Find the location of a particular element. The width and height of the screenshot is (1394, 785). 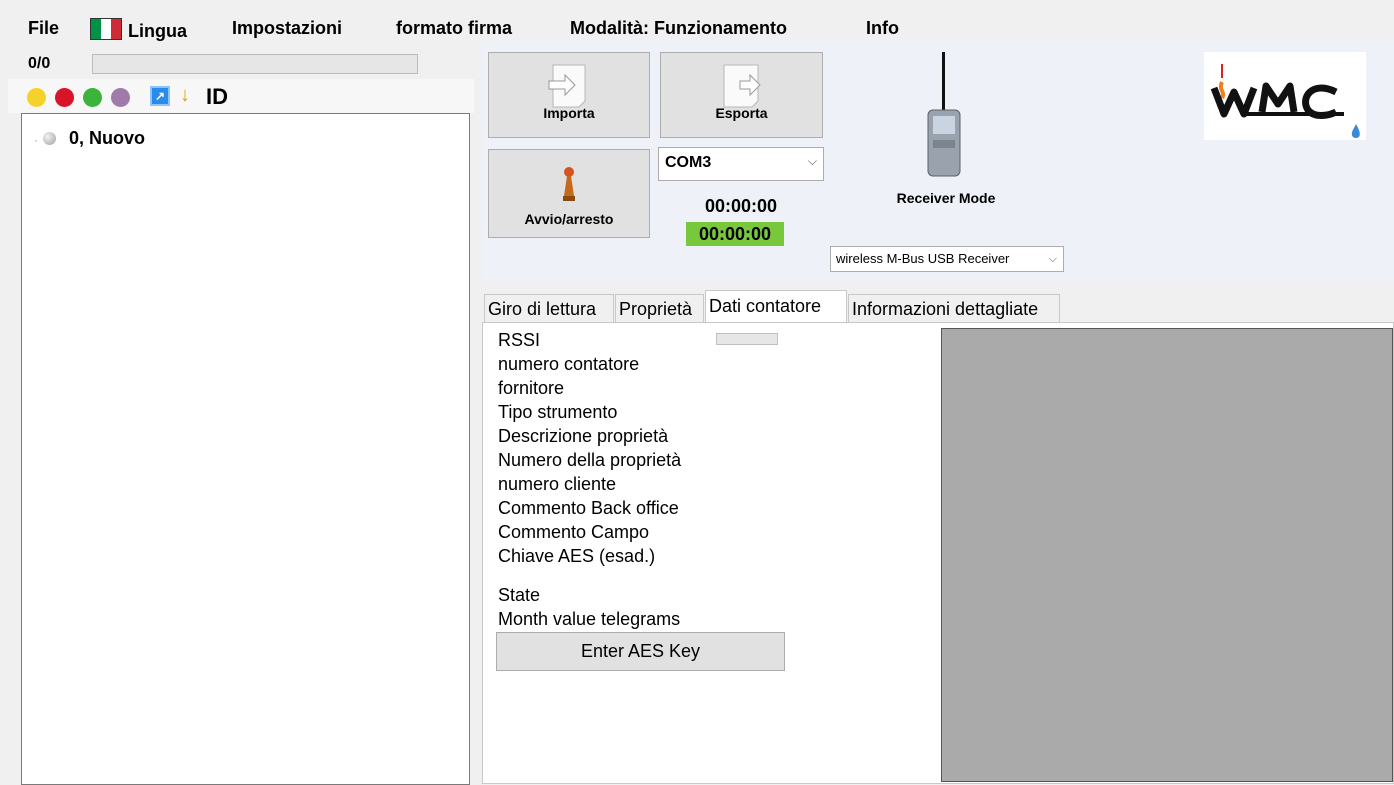

tab-giro-di-lettura: Giro di lettura is located at coordinates (549, 308).